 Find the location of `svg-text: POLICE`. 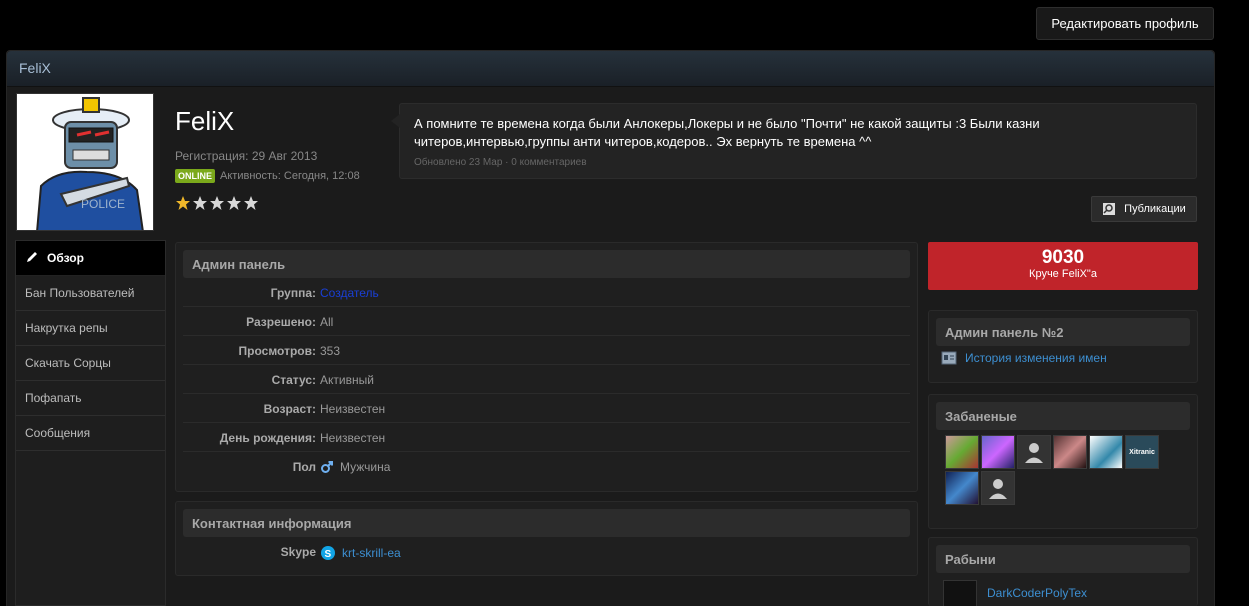

svg-text: POLICE is located at coordinates (103, 204).